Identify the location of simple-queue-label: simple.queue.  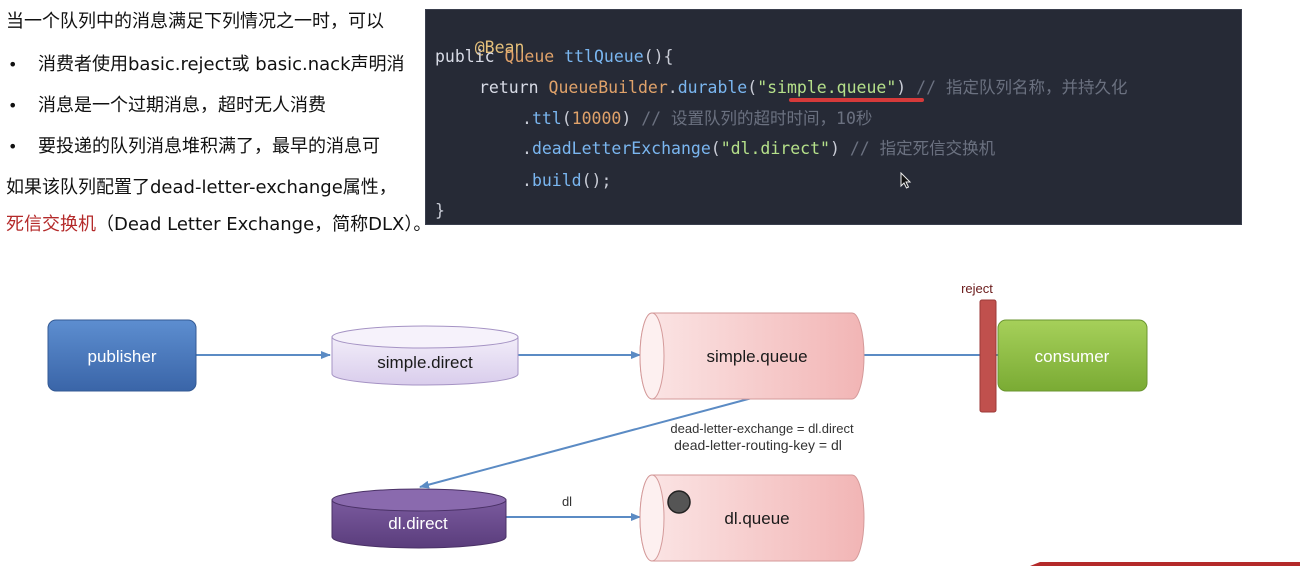
(756, 356).